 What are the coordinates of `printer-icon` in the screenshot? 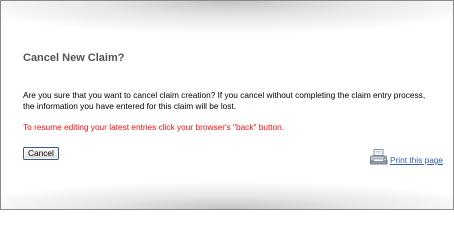 It's located at (379, 157).